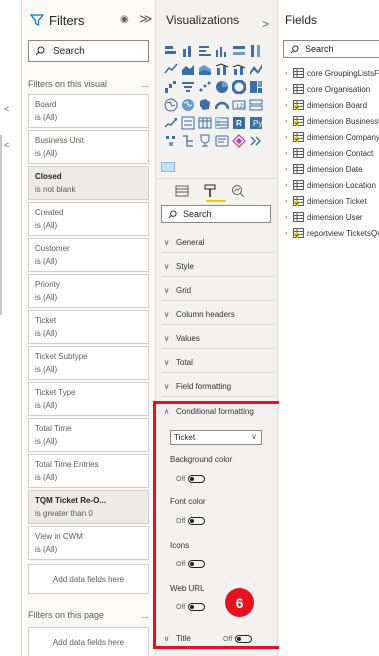 This screenshot has width=379, height=656. What do you see at coordinates (256, 69) in the screenshot?
I see `ribbon-visual-icon` at bounding box center [256, 69].